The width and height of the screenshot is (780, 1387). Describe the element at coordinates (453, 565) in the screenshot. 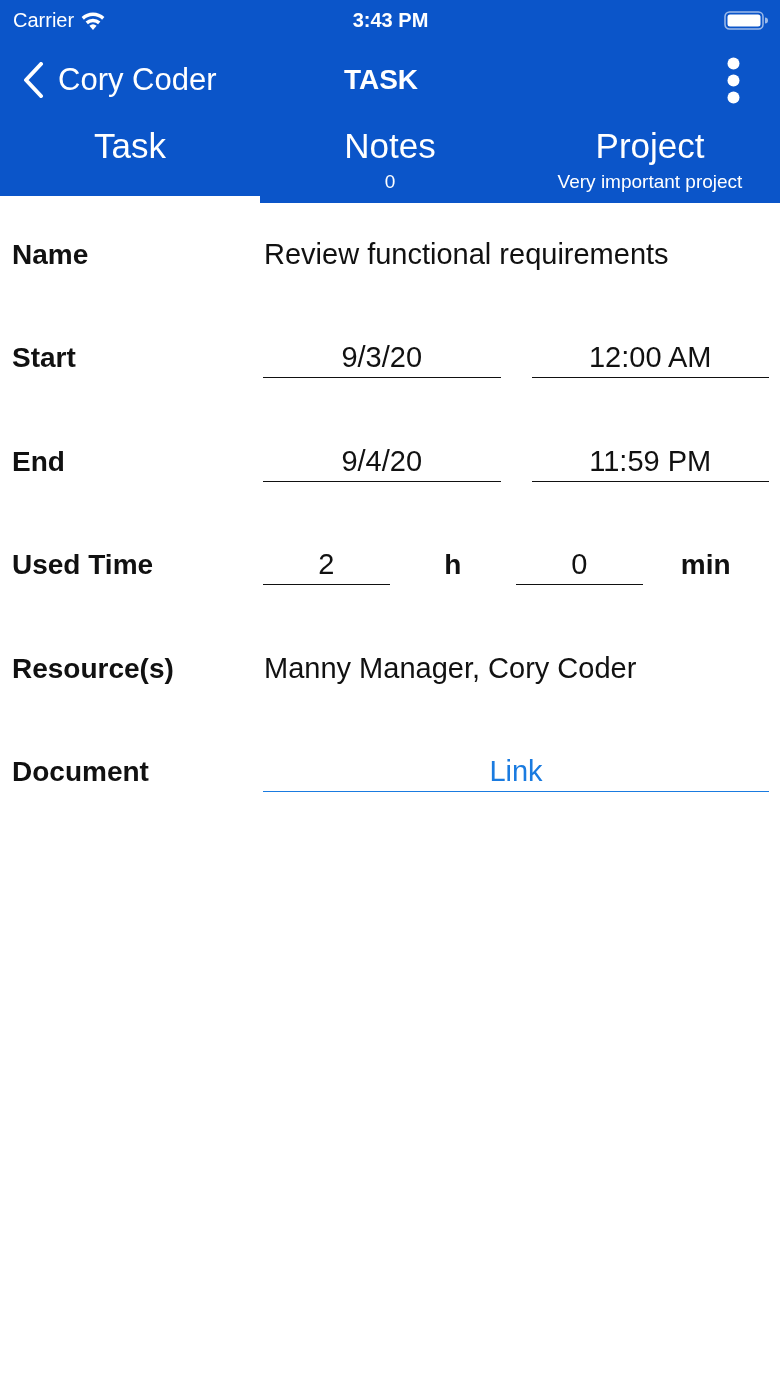

I see `unit-label: h` at that location.